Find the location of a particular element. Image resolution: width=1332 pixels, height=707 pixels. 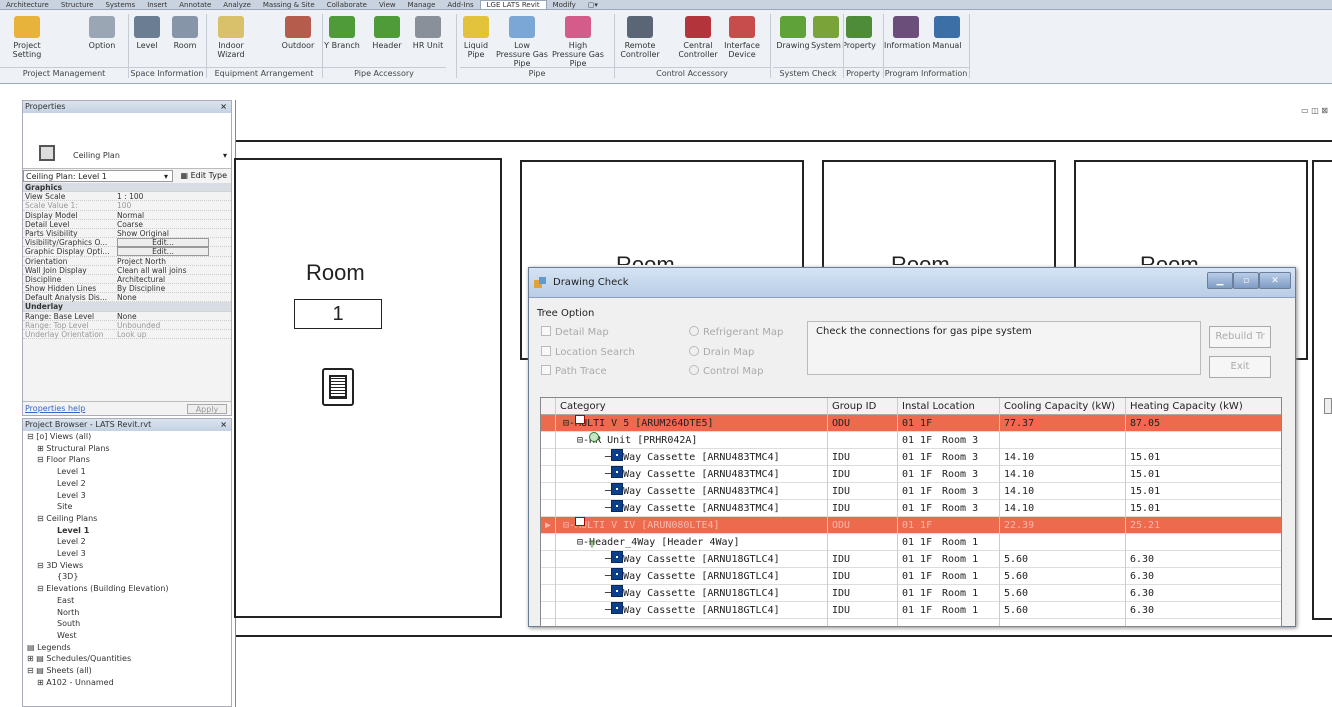

browser-item: East is located at coordinates (127, 601).